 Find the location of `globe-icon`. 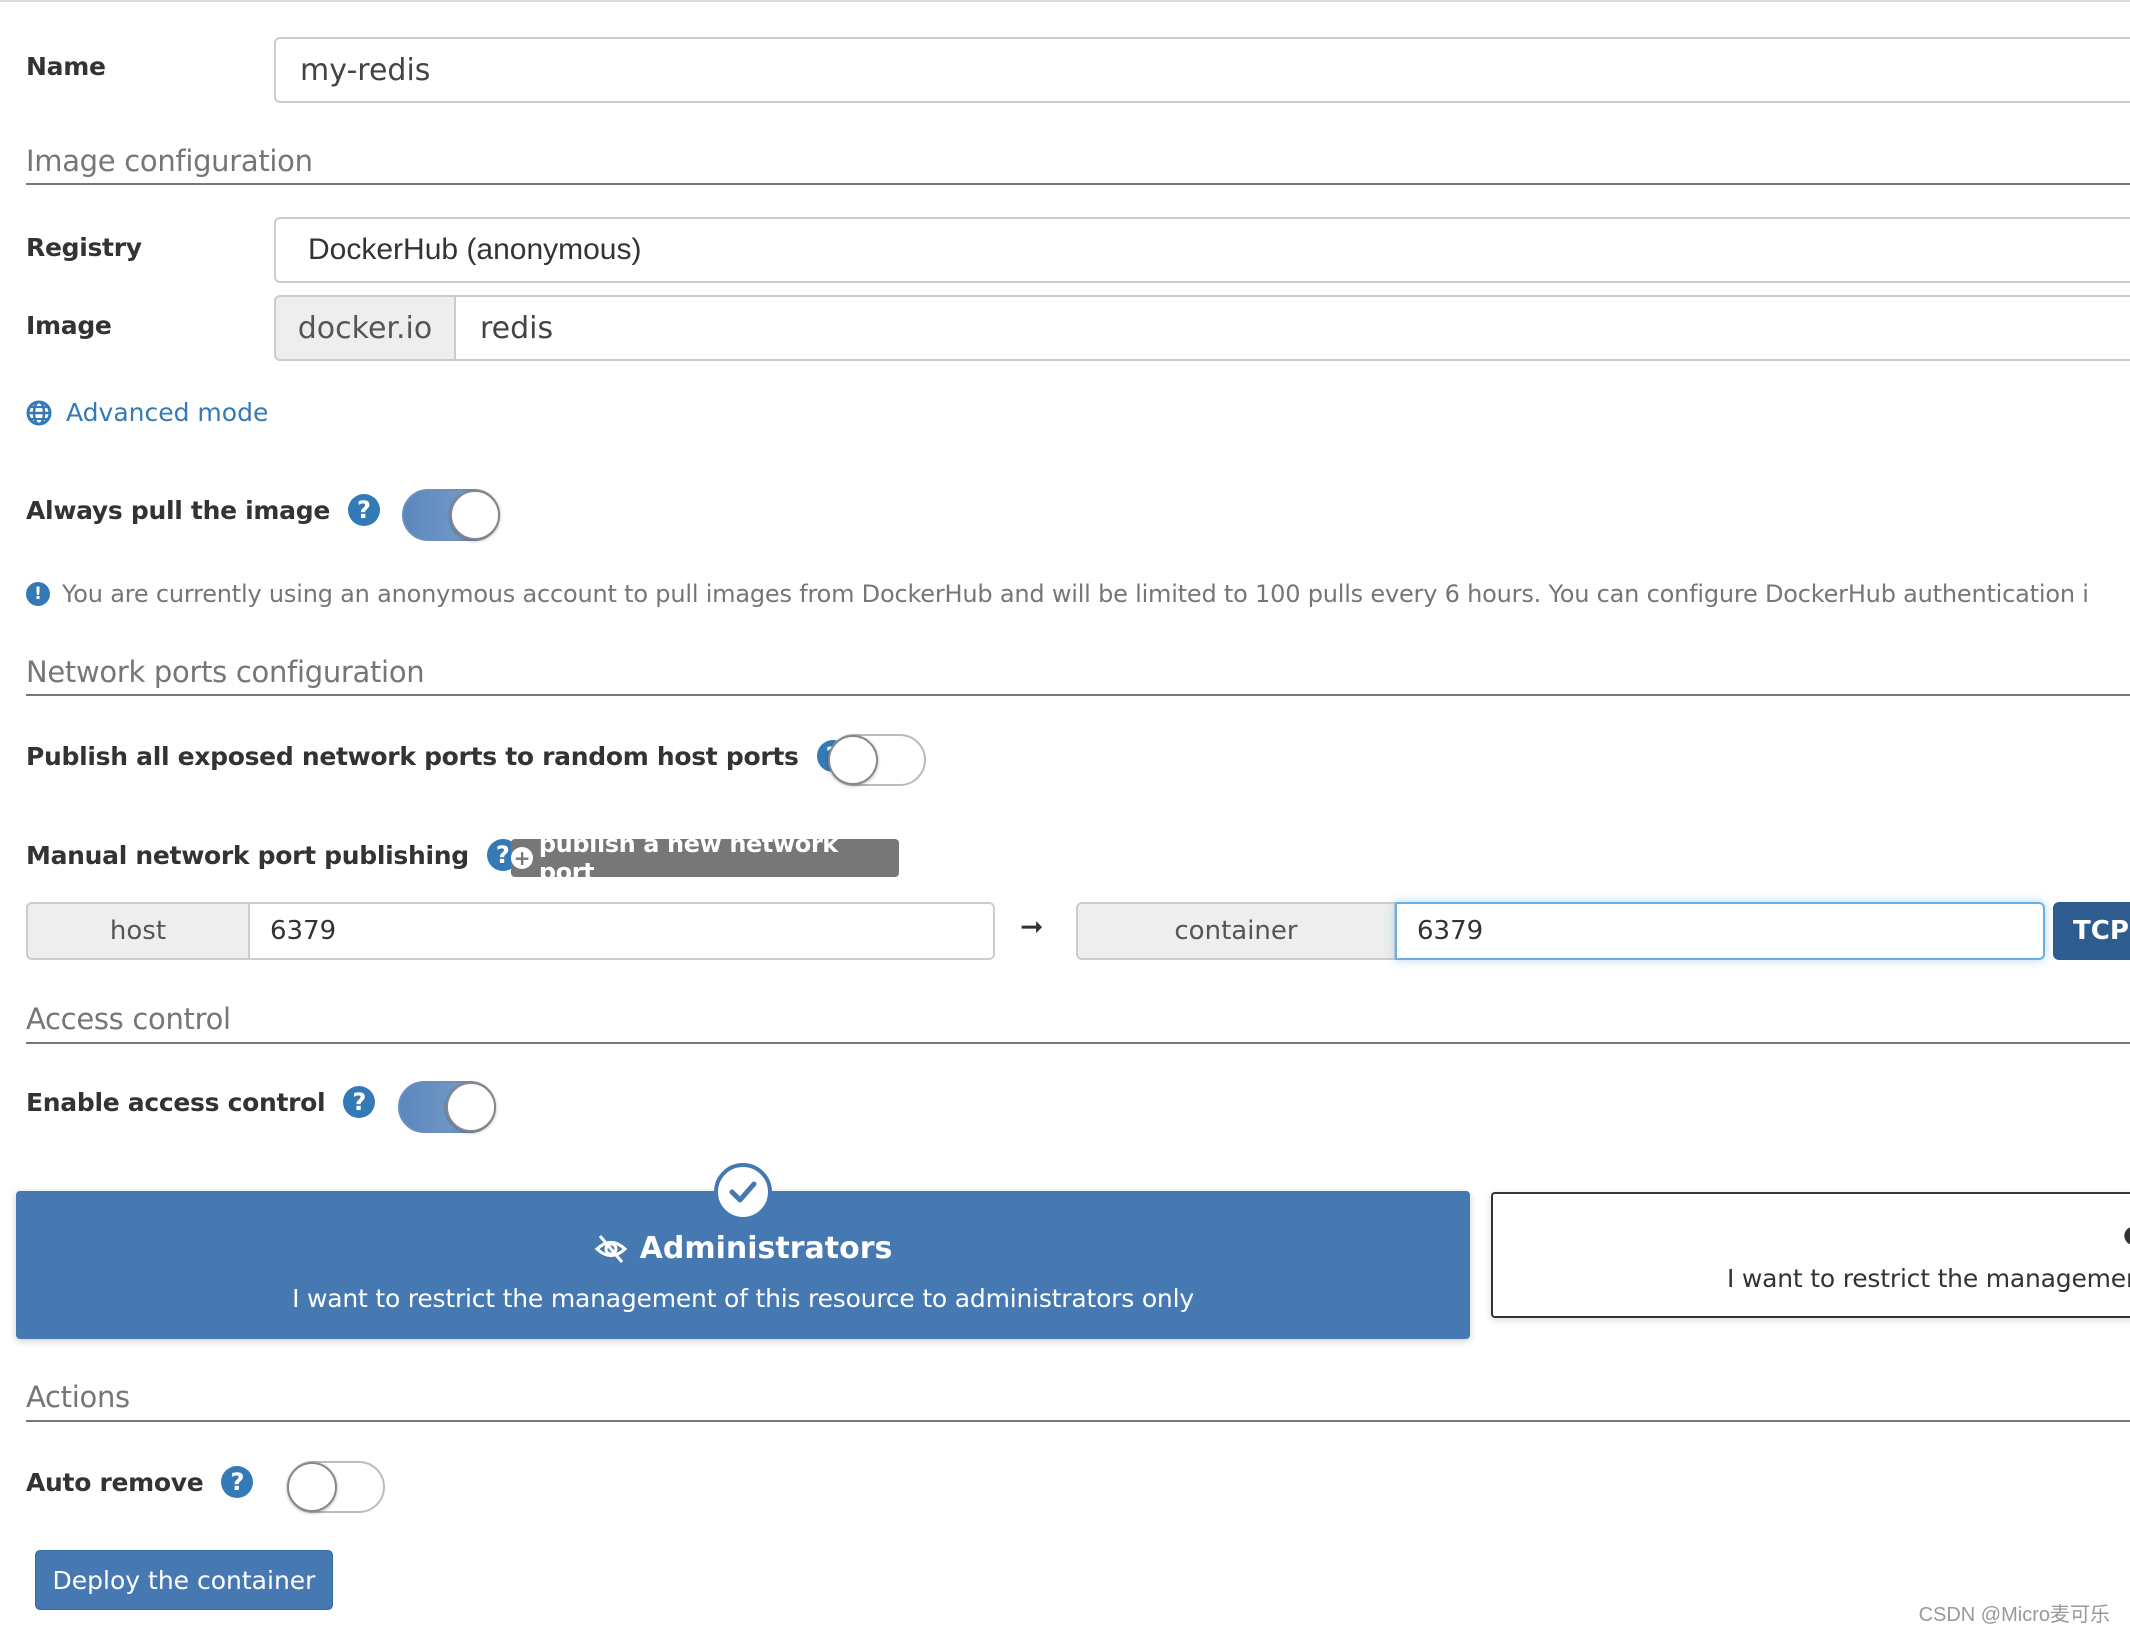

globe-icon is located at coordinates (39, 412).